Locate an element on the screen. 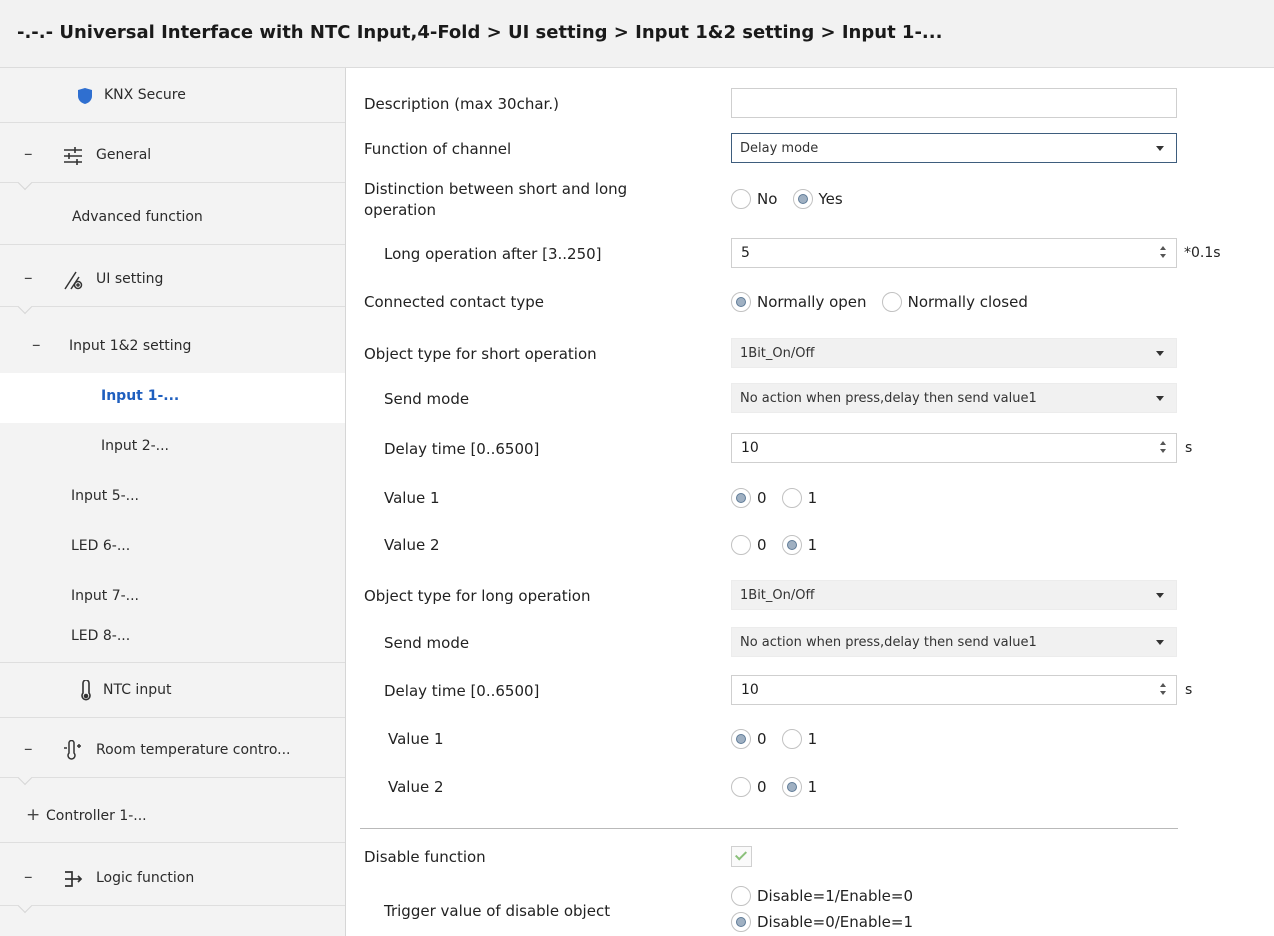  radio-yes: Yes is located at coordinates (817, 200).